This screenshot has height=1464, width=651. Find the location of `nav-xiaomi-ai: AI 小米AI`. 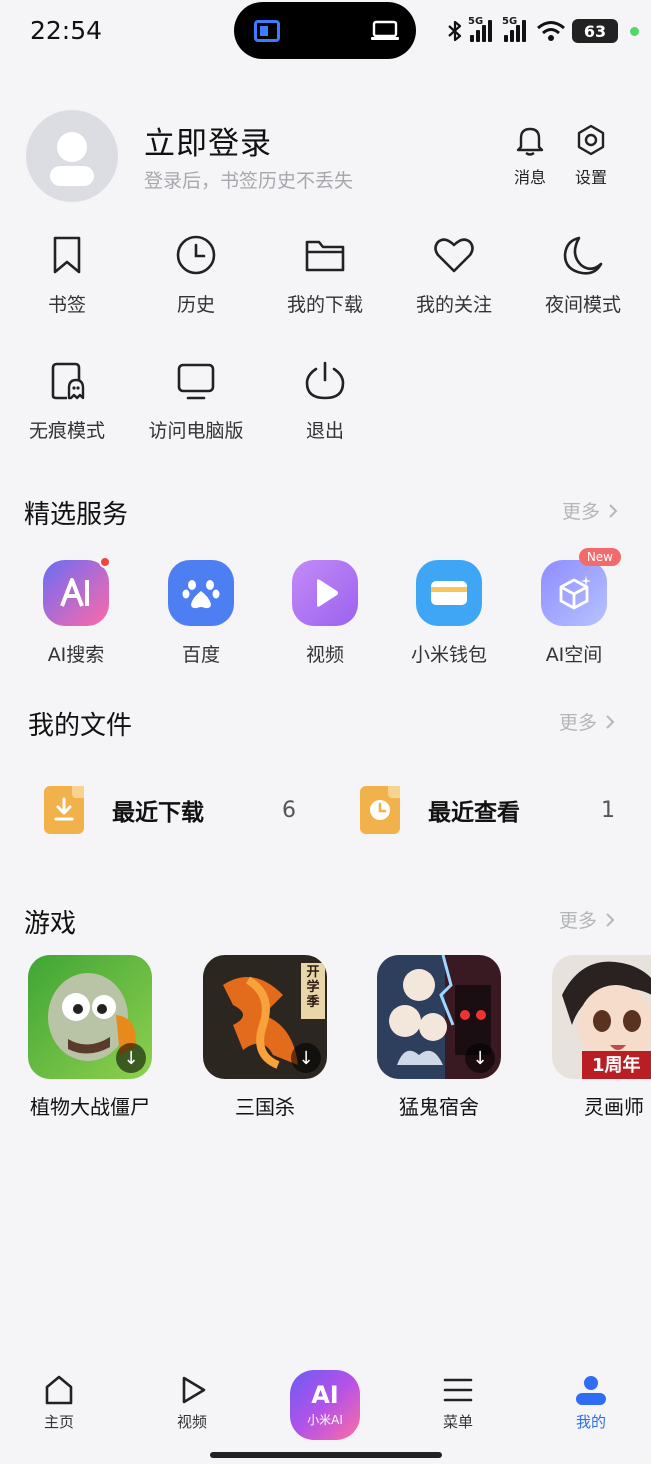

nav-xiaomi-ai: AI 小米AI is located at coordinates (325, 1405).